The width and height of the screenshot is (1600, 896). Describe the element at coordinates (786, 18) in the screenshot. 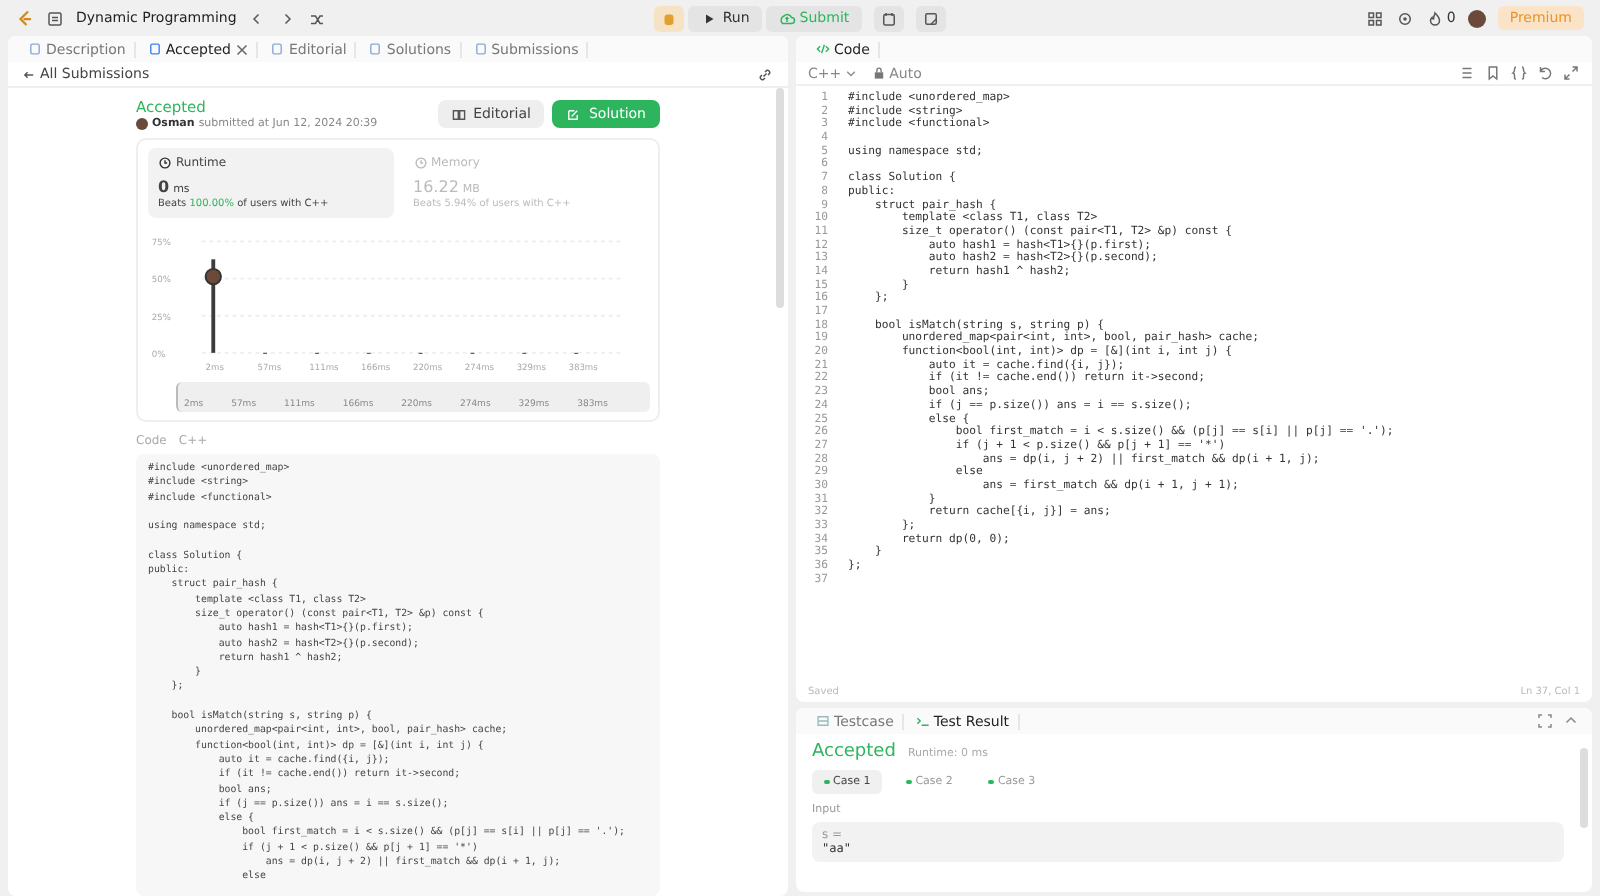

I see `cloud-upload-icon` at that location.